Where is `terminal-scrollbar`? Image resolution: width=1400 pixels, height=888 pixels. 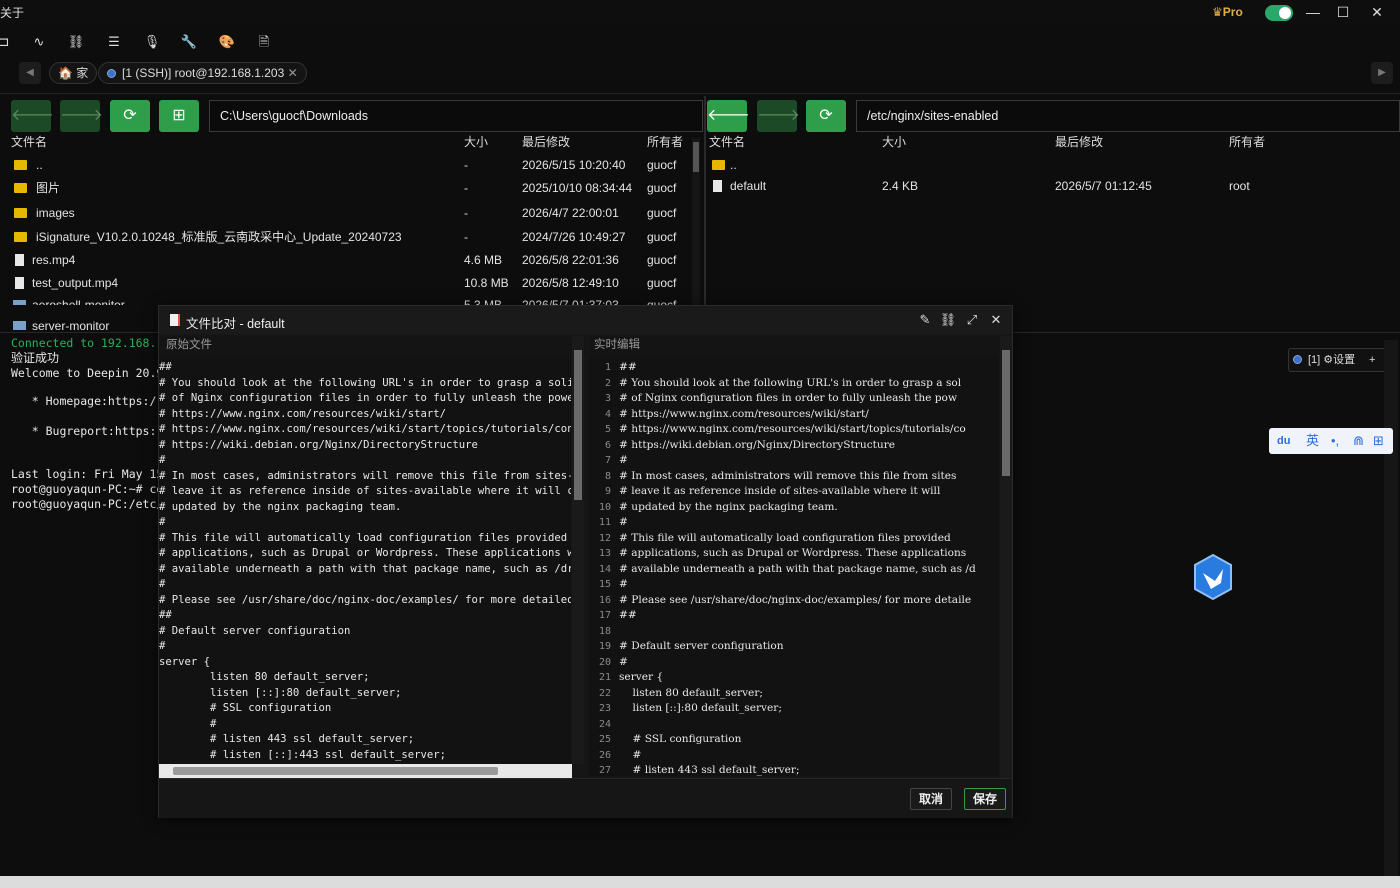
terminal-scrollbar is located at coordinates (1391, 608).